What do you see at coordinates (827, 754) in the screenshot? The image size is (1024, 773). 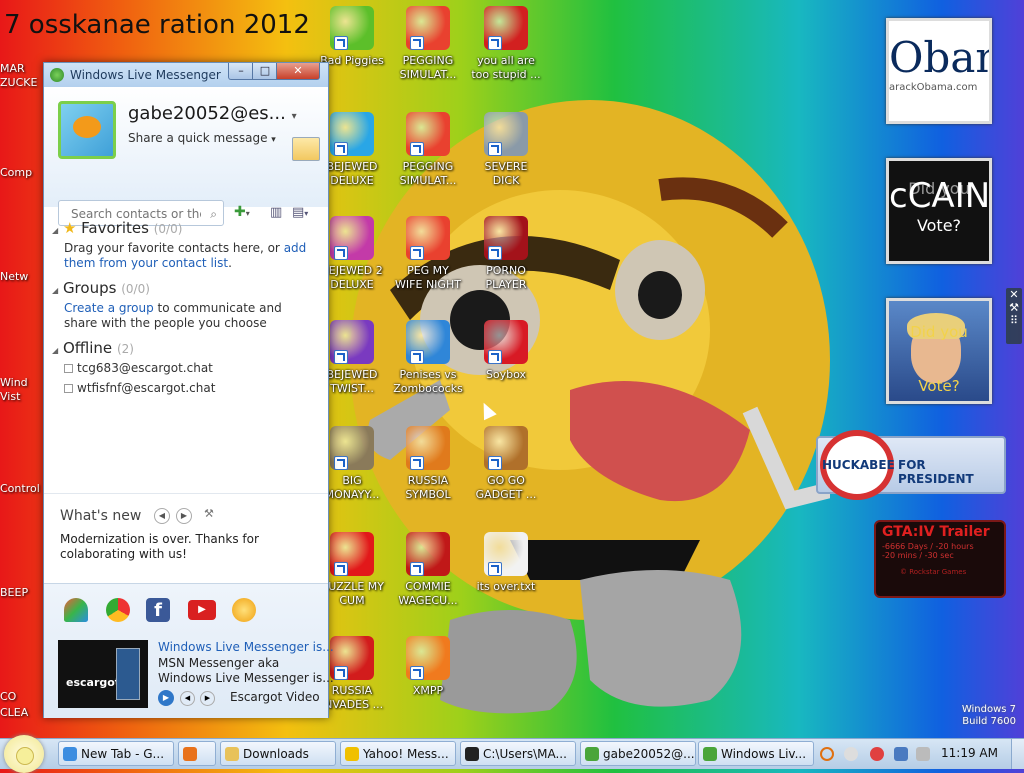 I see `search-tray-icon` at bounding box center [827, 754].